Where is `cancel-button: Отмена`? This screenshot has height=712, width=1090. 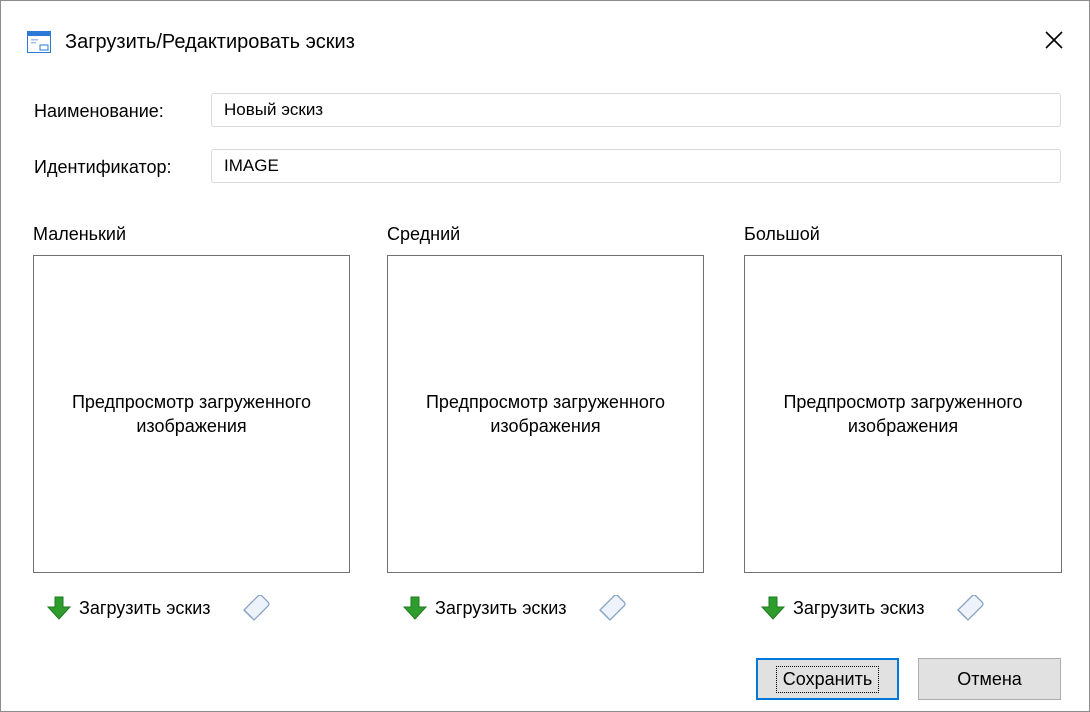
cancel-button: Отмена is located at coordinates (989, 679).